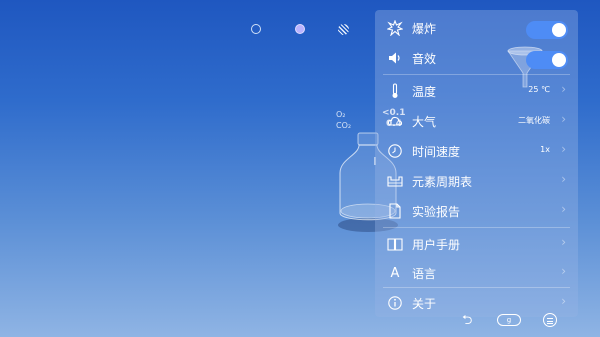 Image resolution: width=600 pixels, height=337 pixels. I want to click on menu-item-lab-report: 实验报告 ›, so click(476, 211).